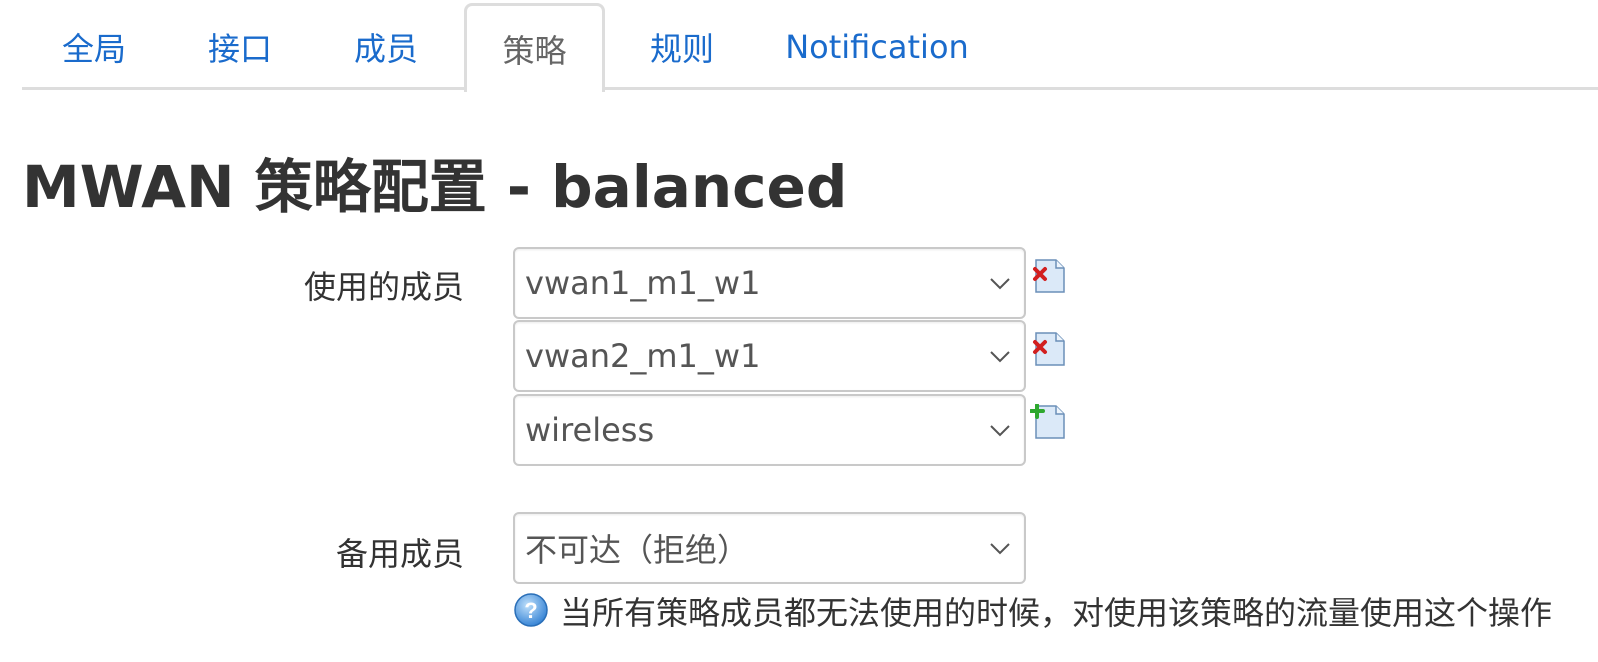 The height and width of the screenshot is (662, 1598). I want to click on member-select-3: wireless, so click(769, 430).